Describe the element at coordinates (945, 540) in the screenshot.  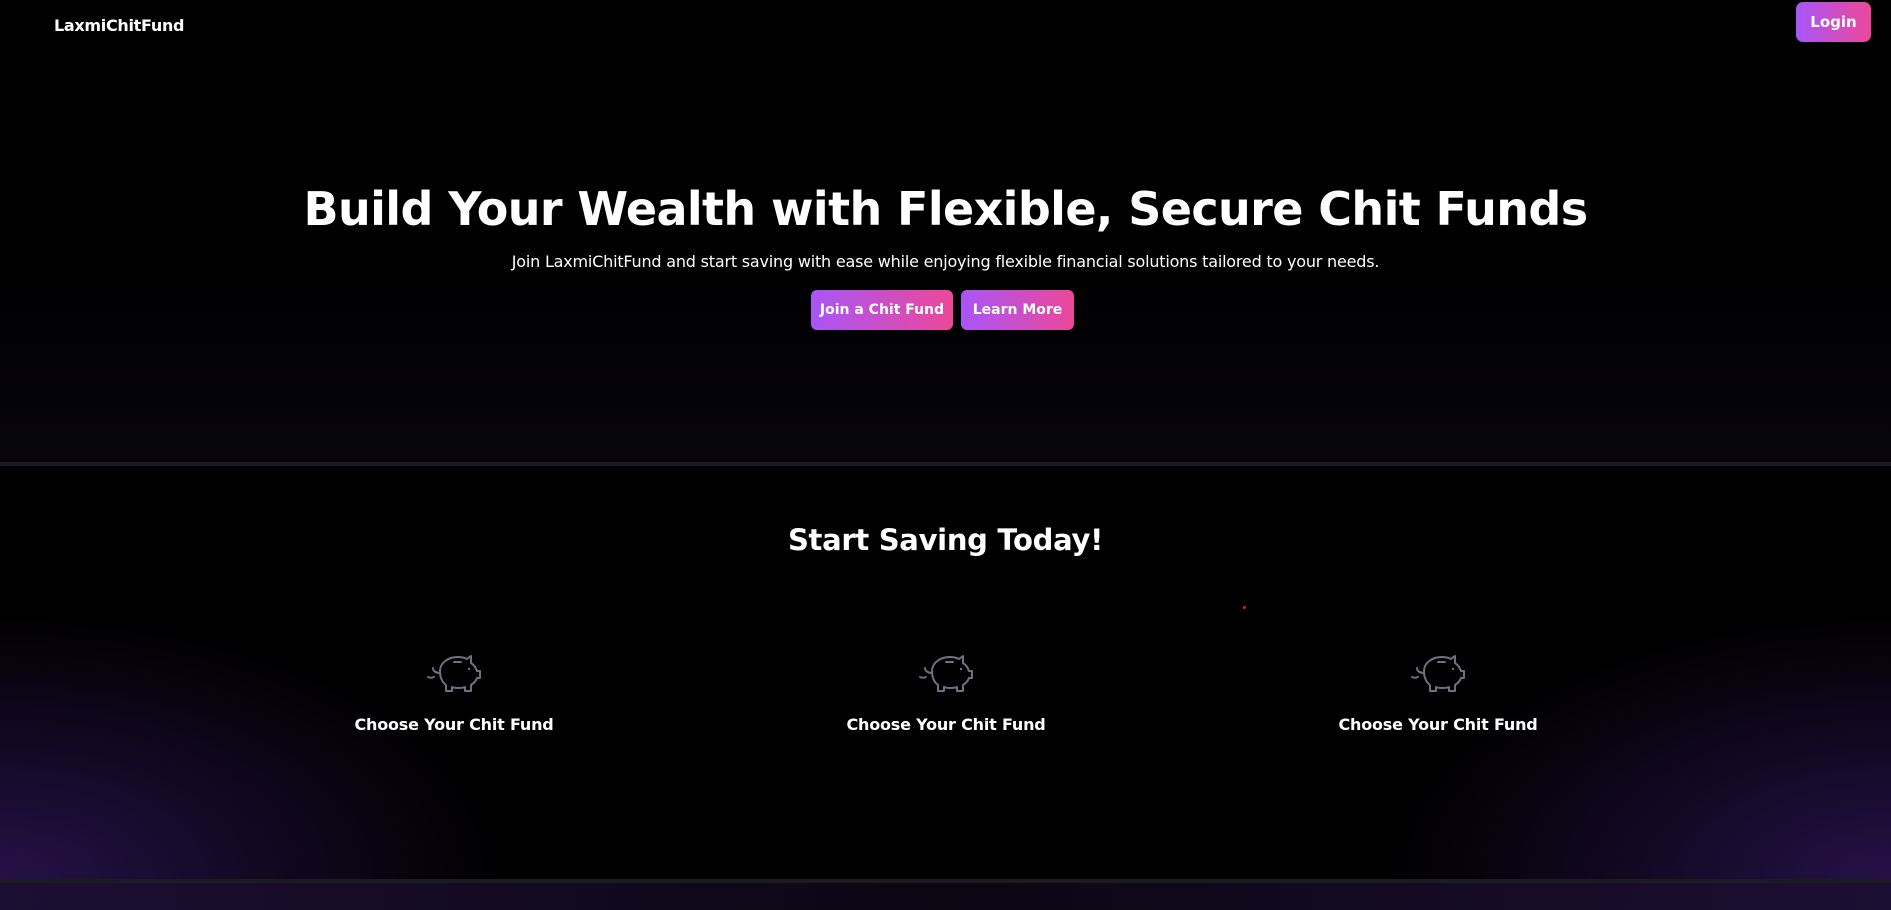
I see `section-title: Start Saving Today!` at that location.